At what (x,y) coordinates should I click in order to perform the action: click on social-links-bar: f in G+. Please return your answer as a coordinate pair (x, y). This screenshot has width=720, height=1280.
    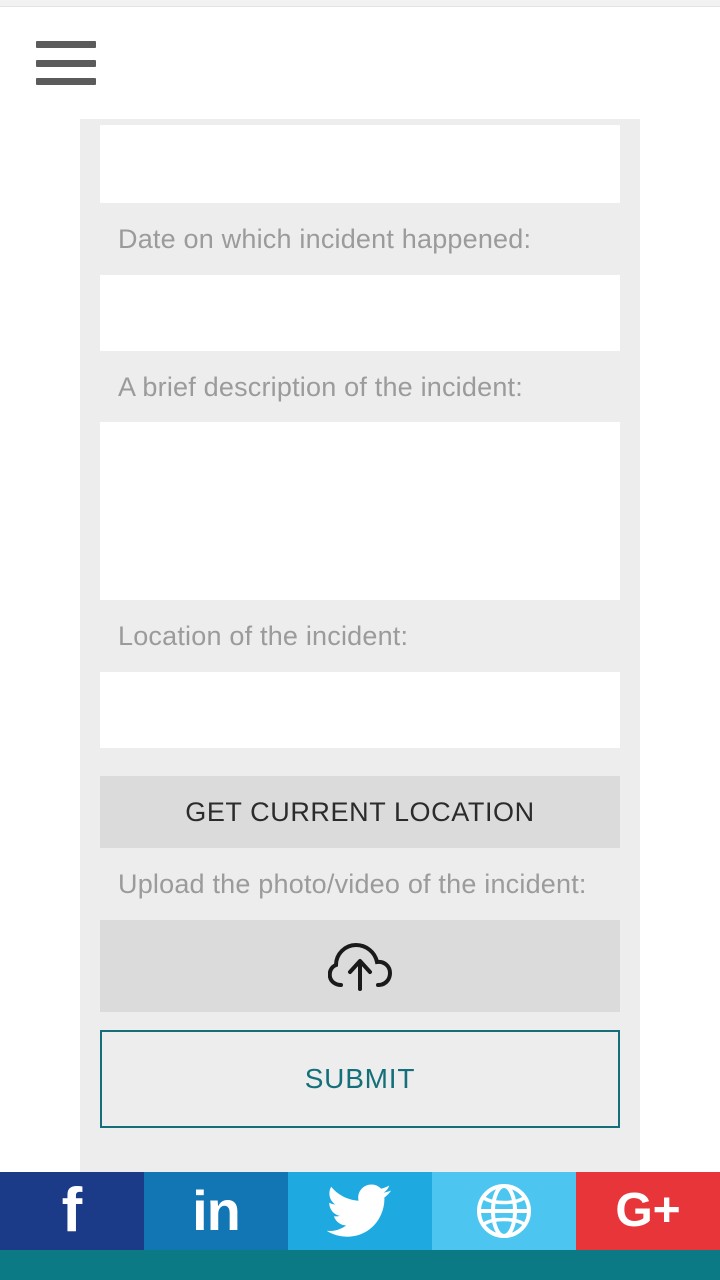
    Looking at the image, I should click on (360, 1211).